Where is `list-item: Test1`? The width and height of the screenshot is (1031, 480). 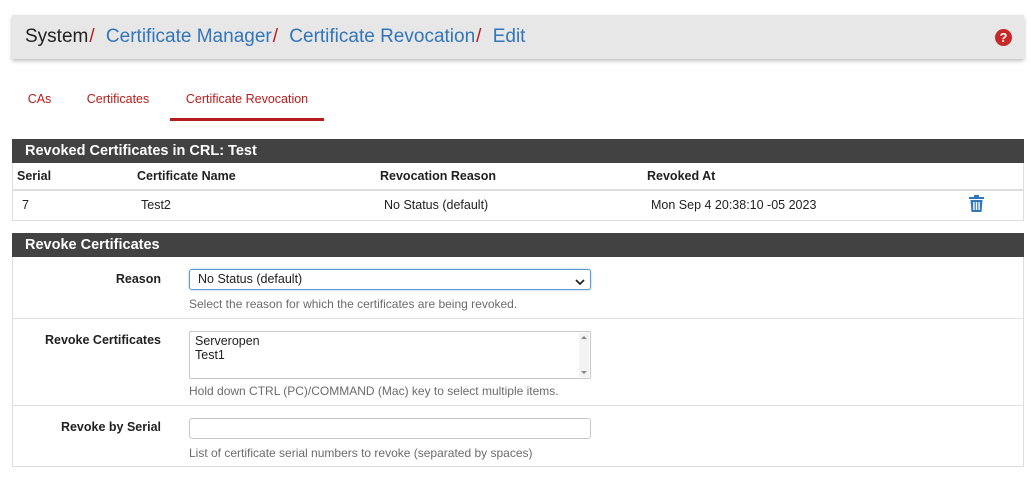
list-item: Test1 is located at coordinates (390, 355).